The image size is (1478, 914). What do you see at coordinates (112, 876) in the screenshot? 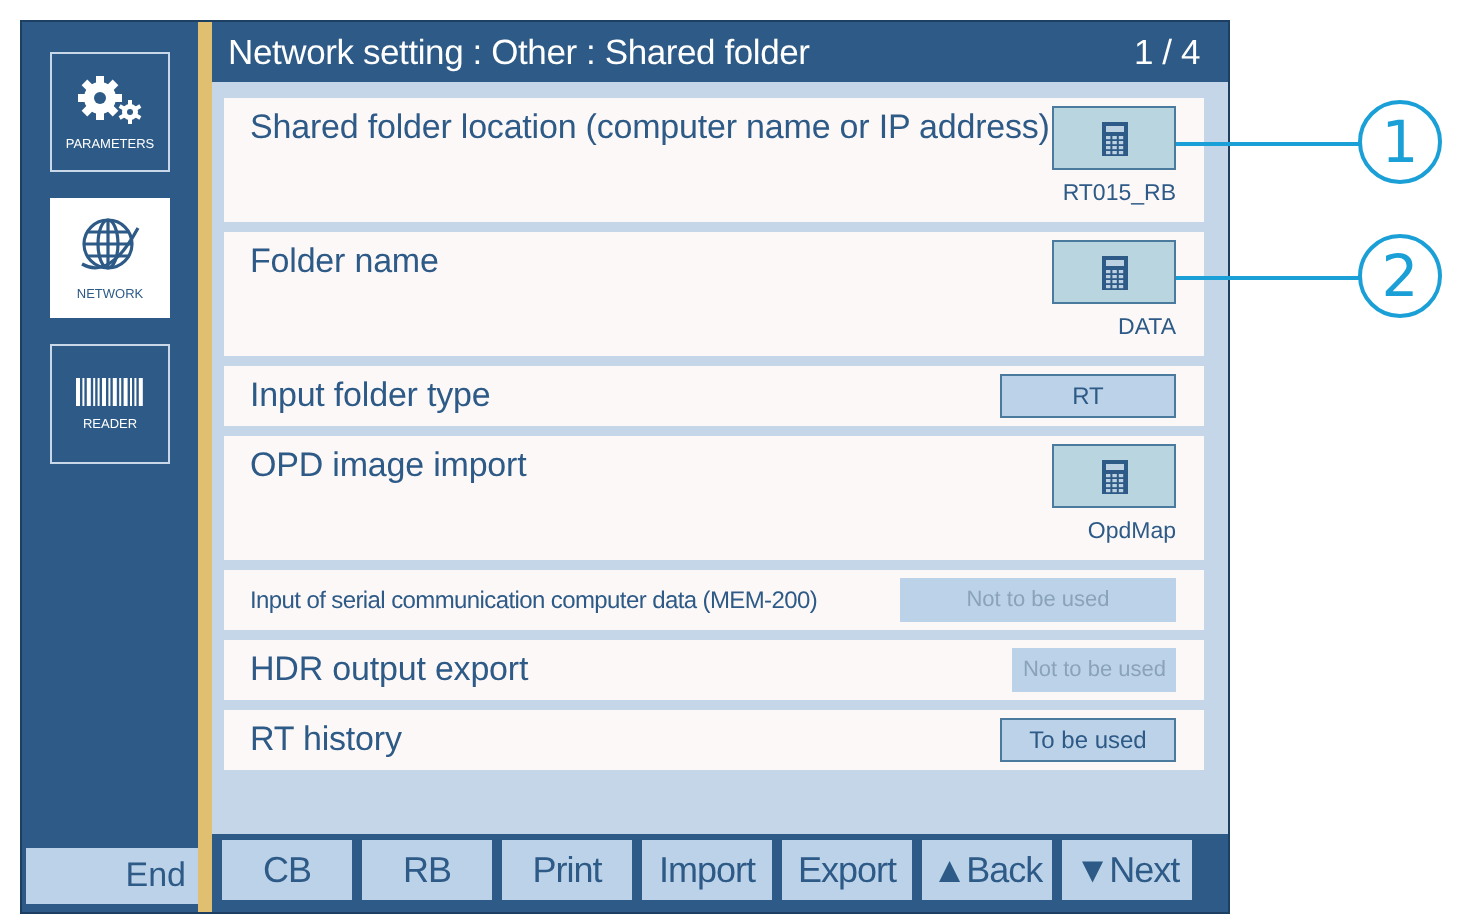
I see `end-button: End` at bounding box center [112, 876].